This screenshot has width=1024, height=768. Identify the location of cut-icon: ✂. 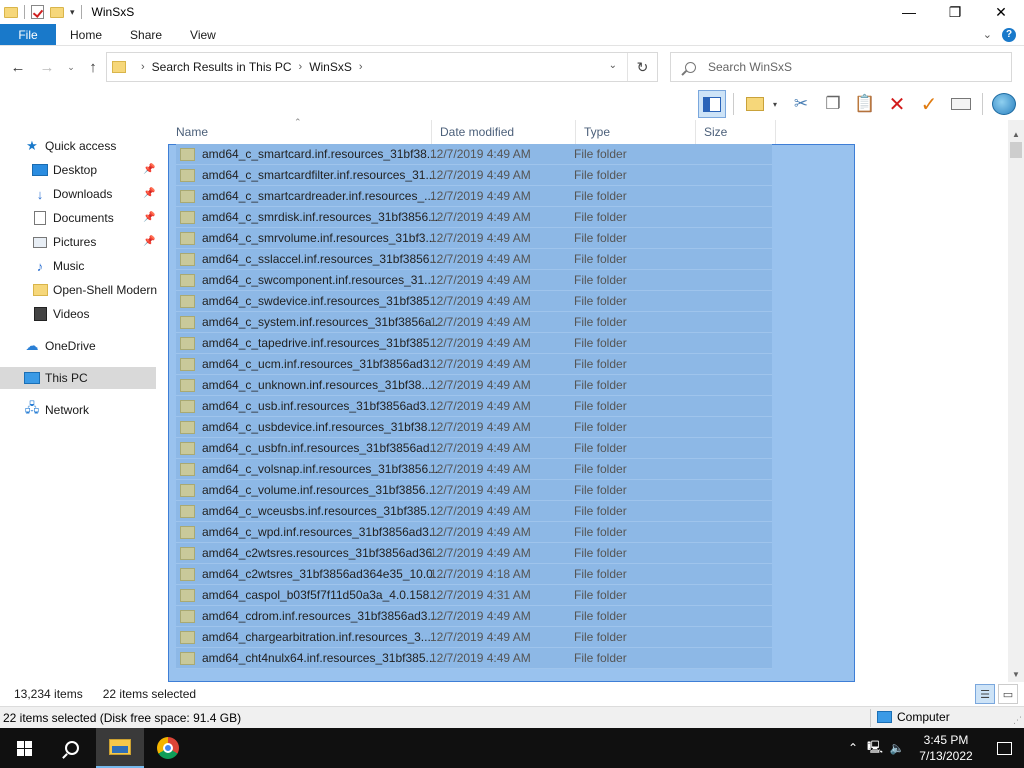
(801, 104).